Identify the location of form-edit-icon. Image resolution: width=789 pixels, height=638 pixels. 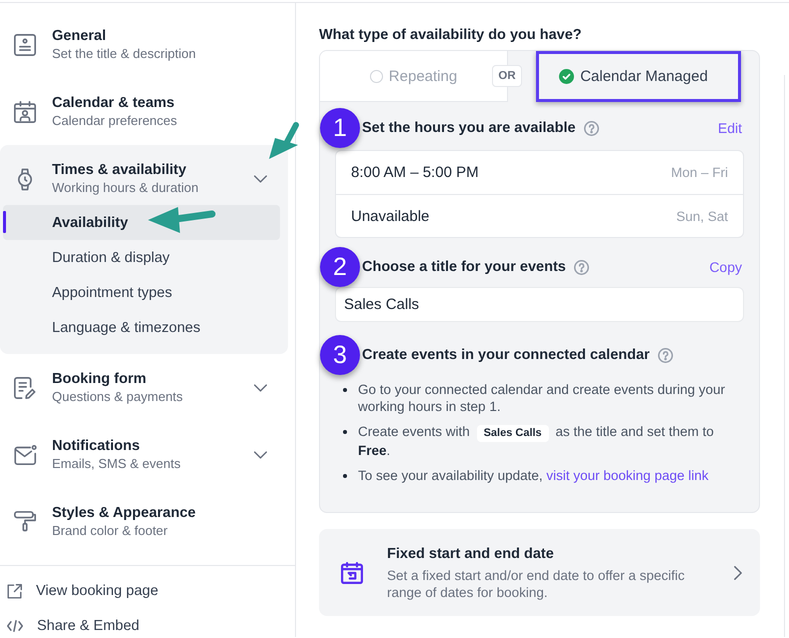
(25, 387).